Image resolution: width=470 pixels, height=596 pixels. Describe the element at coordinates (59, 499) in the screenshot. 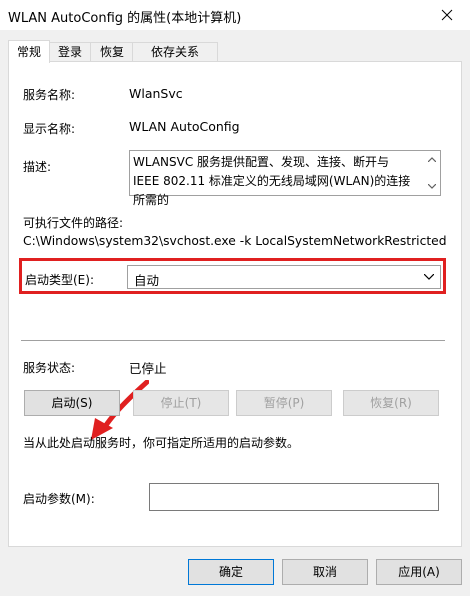

I see `start-params-label: 启动参数(M):` at that location.